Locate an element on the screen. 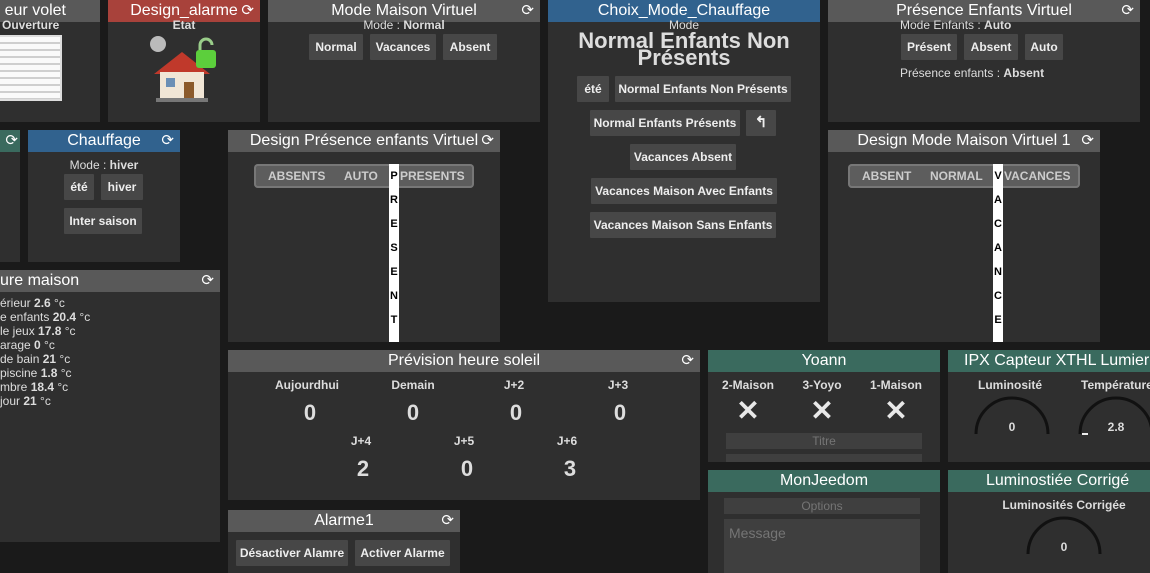  mode-normal-button: Normal is located at coordinates (336, 47).